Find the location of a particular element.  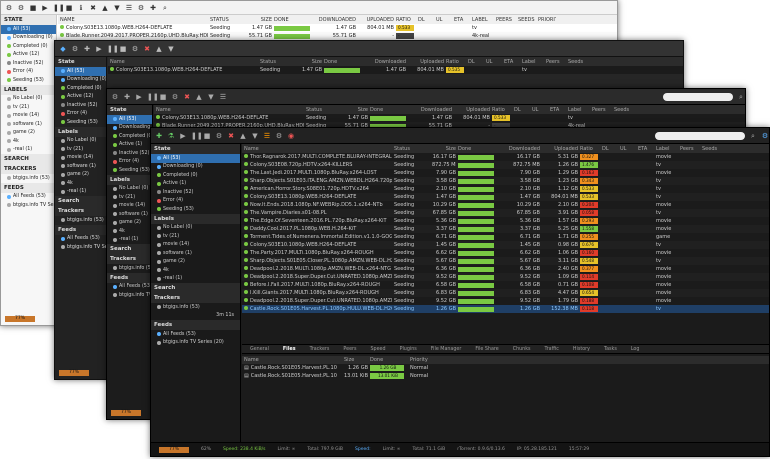

sidebar-item: movie (14) is located at coordinates (80, 158).